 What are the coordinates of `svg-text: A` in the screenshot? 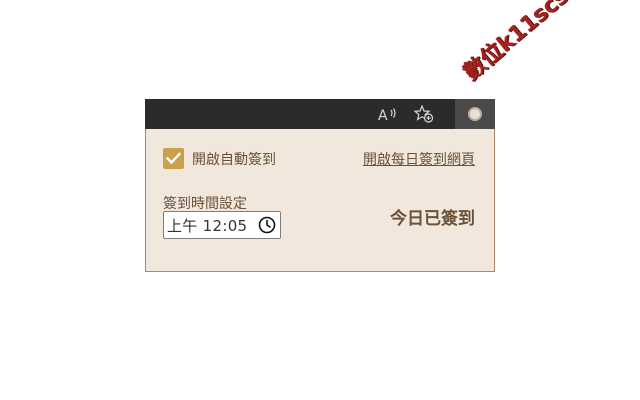 It's located at (383, 115).